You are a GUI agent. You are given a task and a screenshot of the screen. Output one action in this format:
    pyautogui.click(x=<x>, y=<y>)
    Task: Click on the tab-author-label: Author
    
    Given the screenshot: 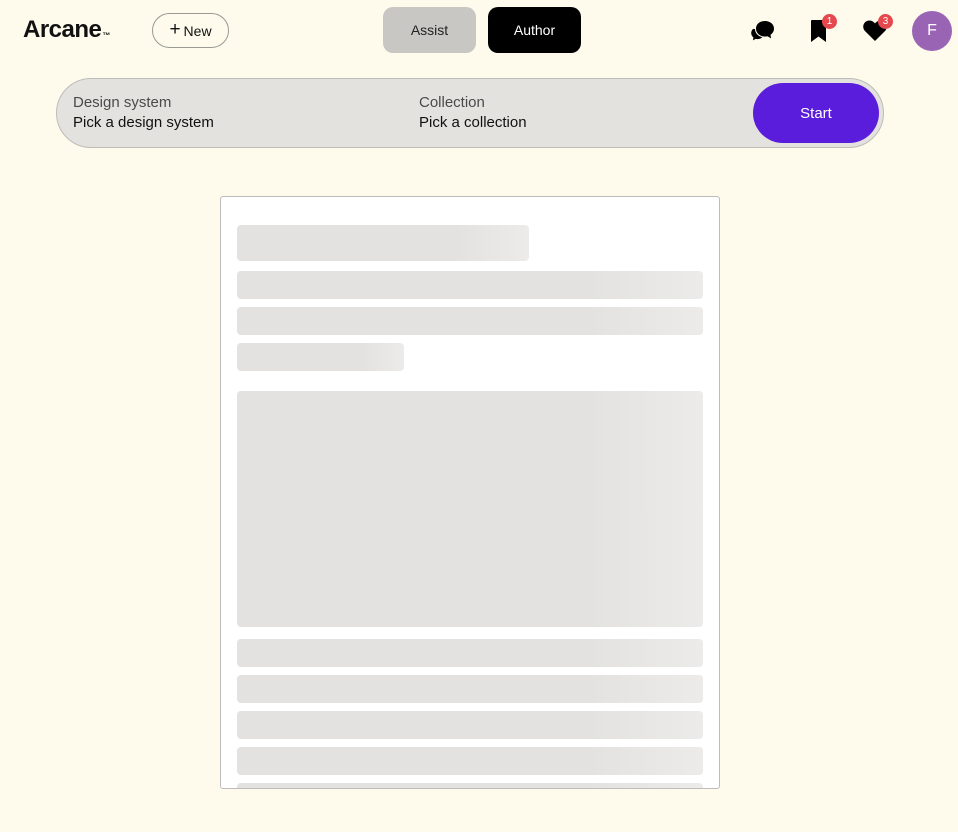 What is the action you would take?
    pyautogui.click(x=534, y=30)
    